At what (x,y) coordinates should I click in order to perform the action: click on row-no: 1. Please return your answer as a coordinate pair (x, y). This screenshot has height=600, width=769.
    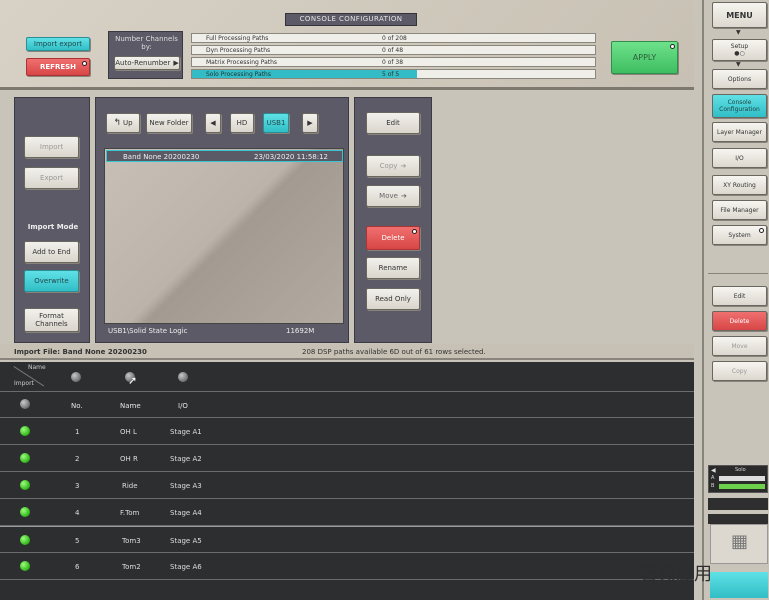
    Looking at the image, I should click on (77, 432).